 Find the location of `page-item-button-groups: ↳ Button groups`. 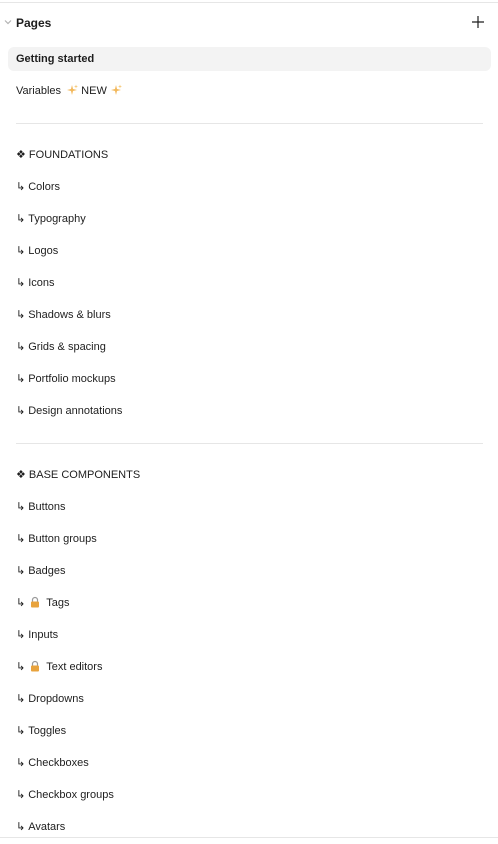

page-item-button-groups: ↳ Button groups is located at coordinates (249, 539).